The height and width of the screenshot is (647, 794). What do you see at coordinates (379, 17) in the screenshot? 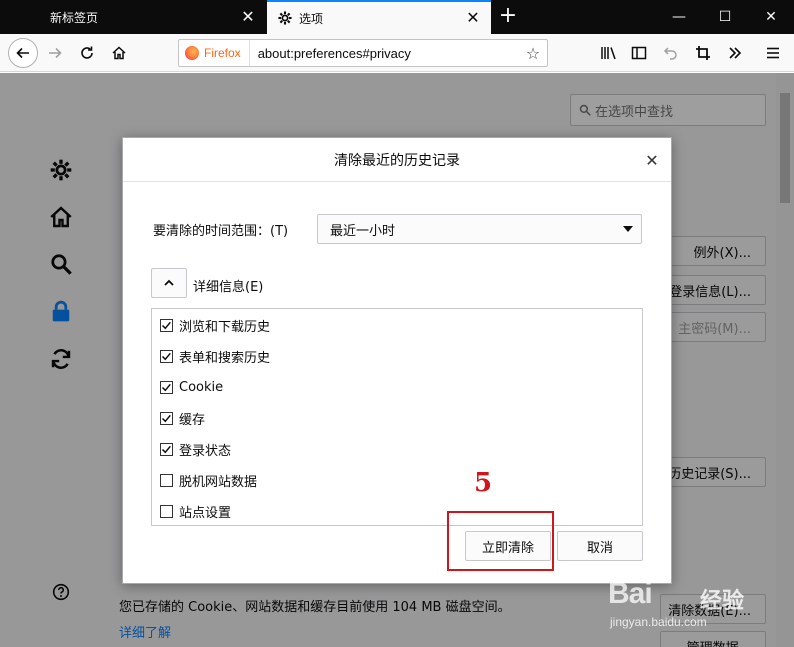
I see `tab-options: 选项 ✕` at bounding box center [379, 17].